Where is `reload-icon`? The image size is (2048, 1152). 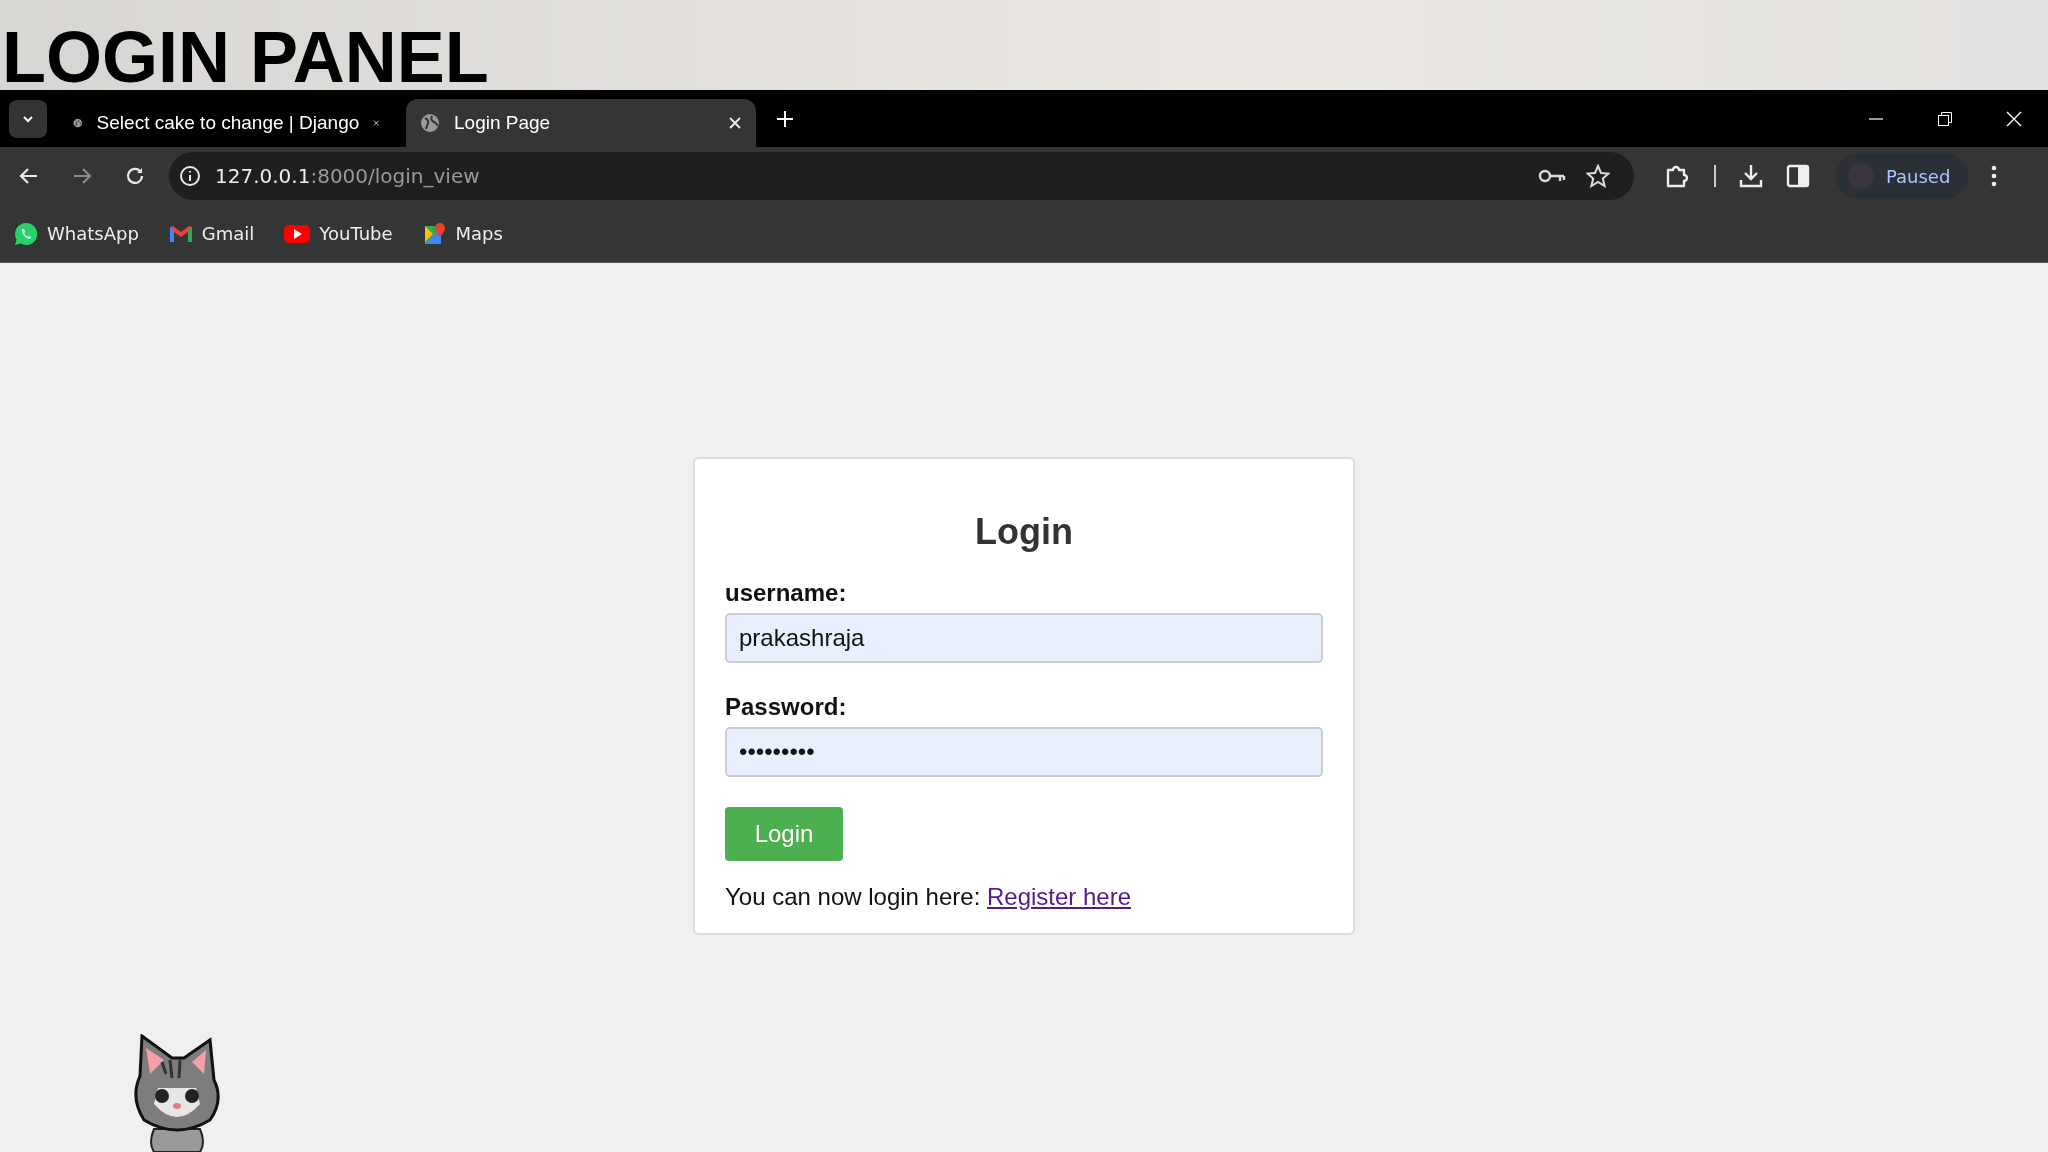 reload-icon is located at coordinates (135, 176).